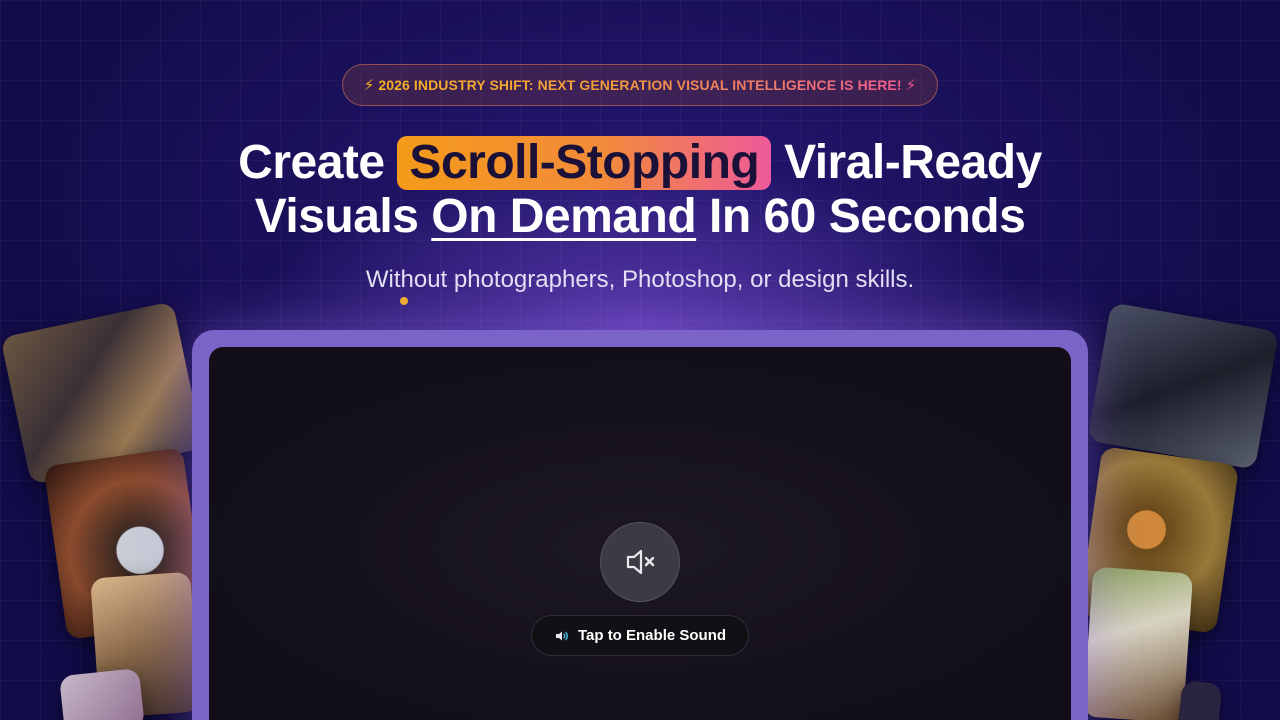 This screenshot has height=720, width=1280. I want to click on speaker-icon, so click(561, 635).